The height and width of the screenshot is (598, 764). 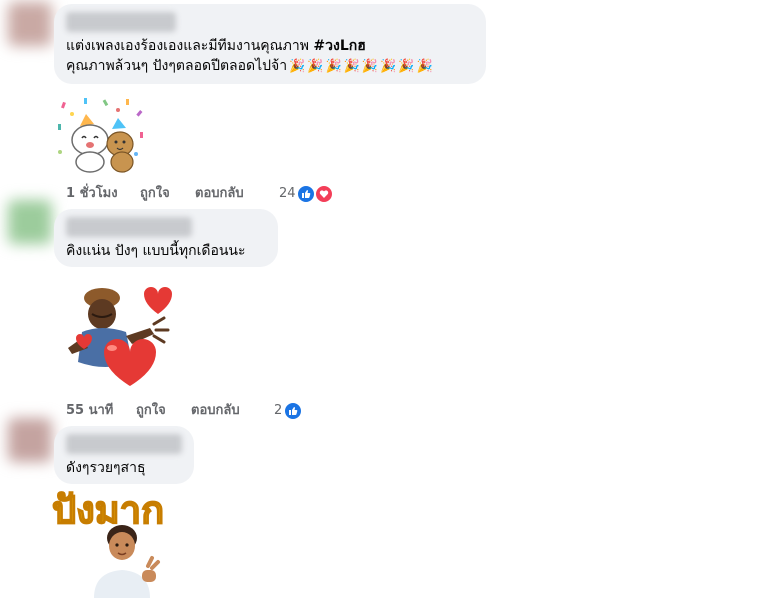 What do you see at coordinates (100, 135) in the screenshot?
I see `bear-bunny-party-sticker` at bounding box center [100, 135].